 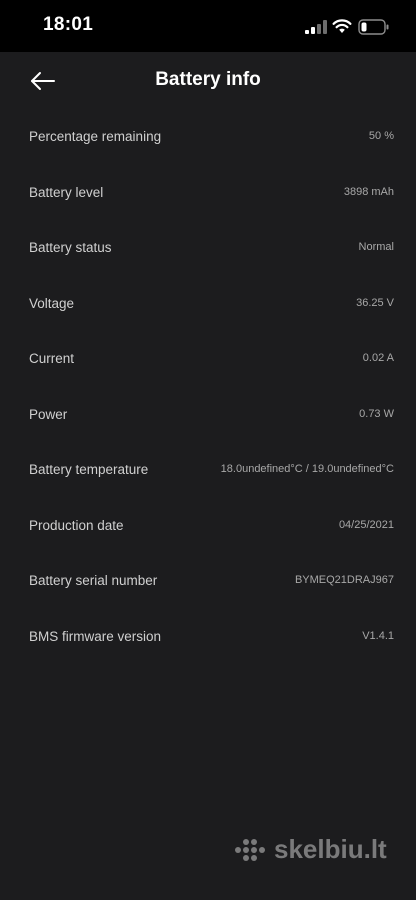 I want to click on row-label: Production date, so click(x=76, y=525).